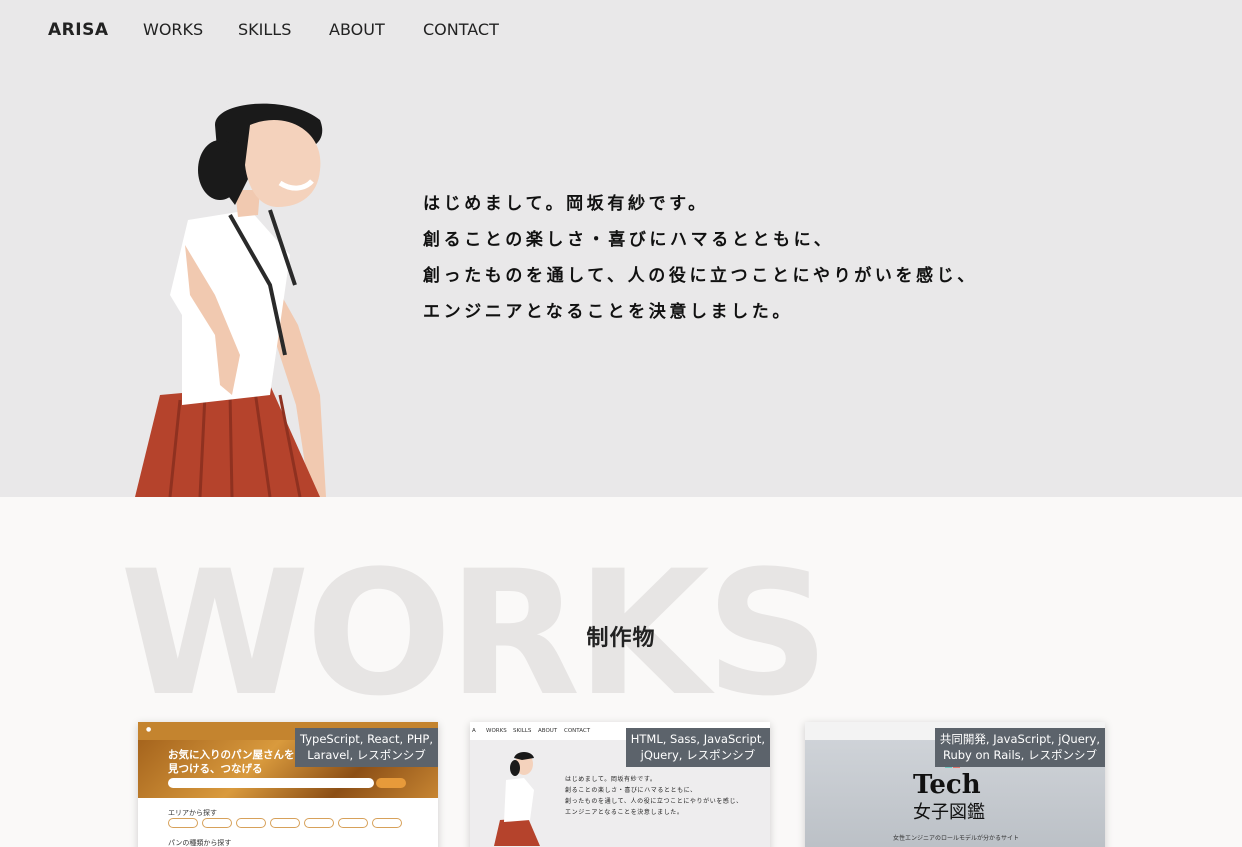 The image size is (1242, 847). I want to click on intro-line: 創ったものを通して、人の役に立つことにやりがいを感じ、, so click(700, 276).